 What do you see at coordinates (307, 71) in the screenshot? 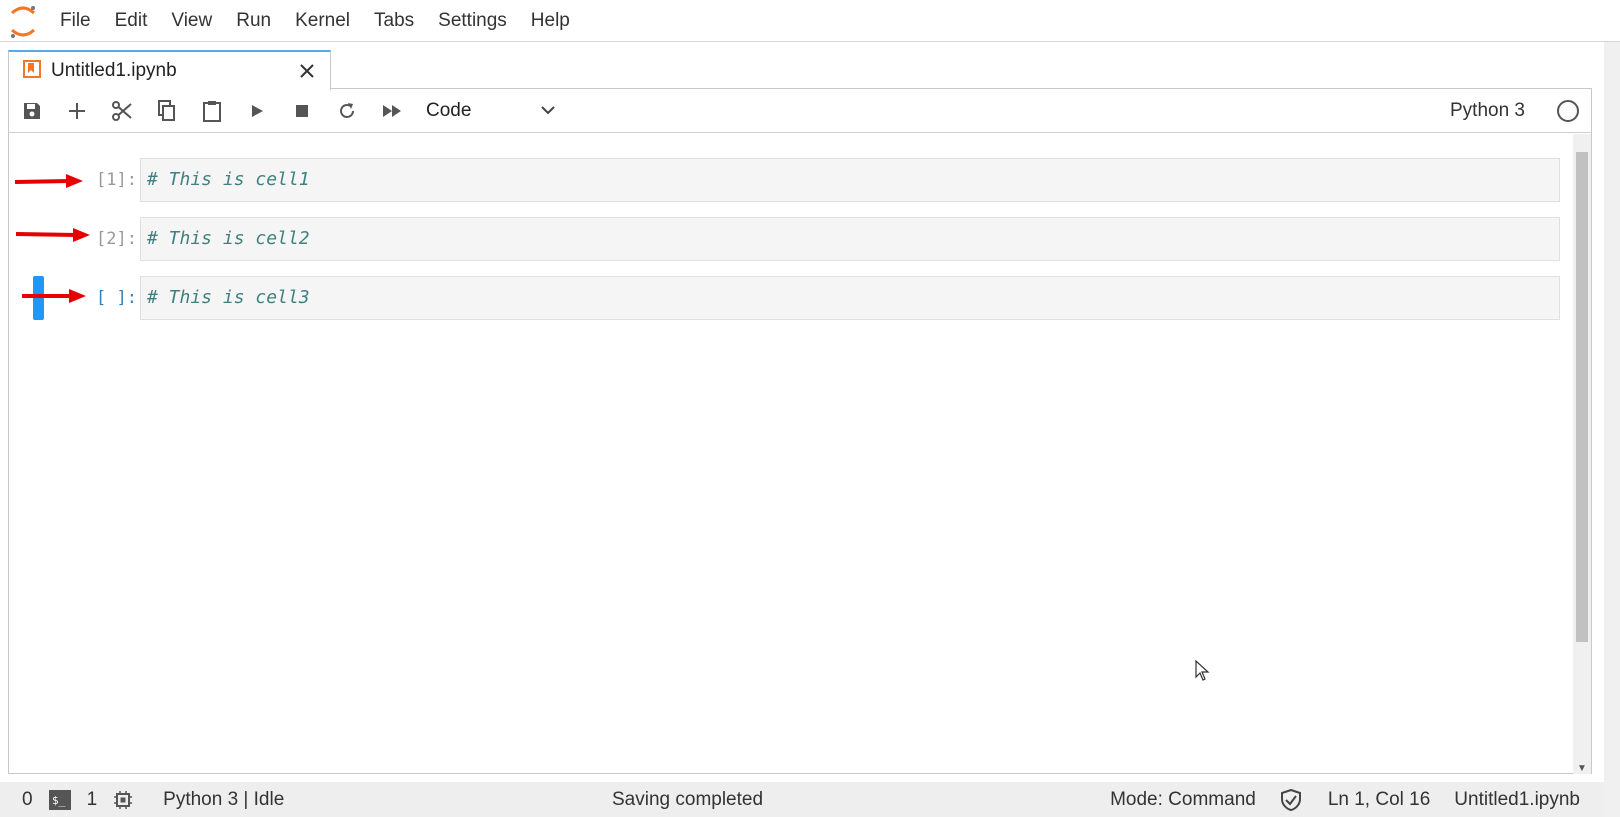
I see `close-icon` at bounding box center [307, 71].